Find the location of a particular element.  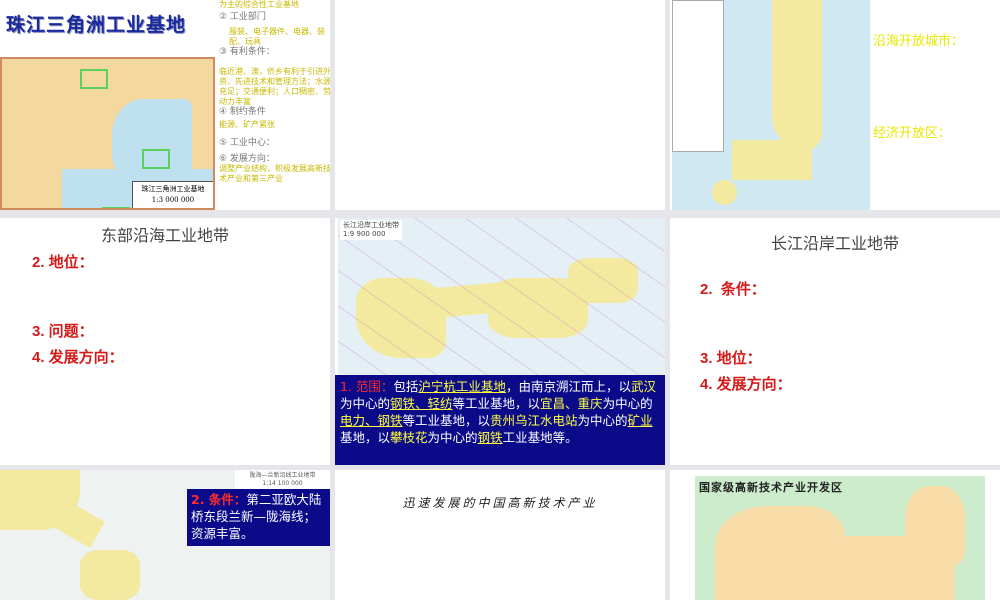

economic-open-zone-label: 经济开放区： is located at coordinates (912, 133).